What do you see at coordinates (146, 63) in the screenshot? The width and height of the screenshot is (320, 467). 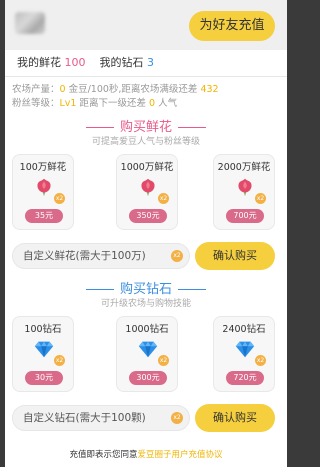 I see `balance-row: 我的鲜花 100 我的钻石 3` at bounding box center [146, 63].